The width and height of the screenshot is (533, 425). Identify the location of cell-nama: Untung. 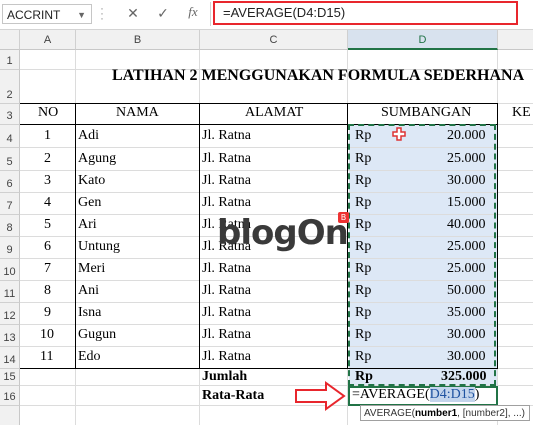
(99, 247).